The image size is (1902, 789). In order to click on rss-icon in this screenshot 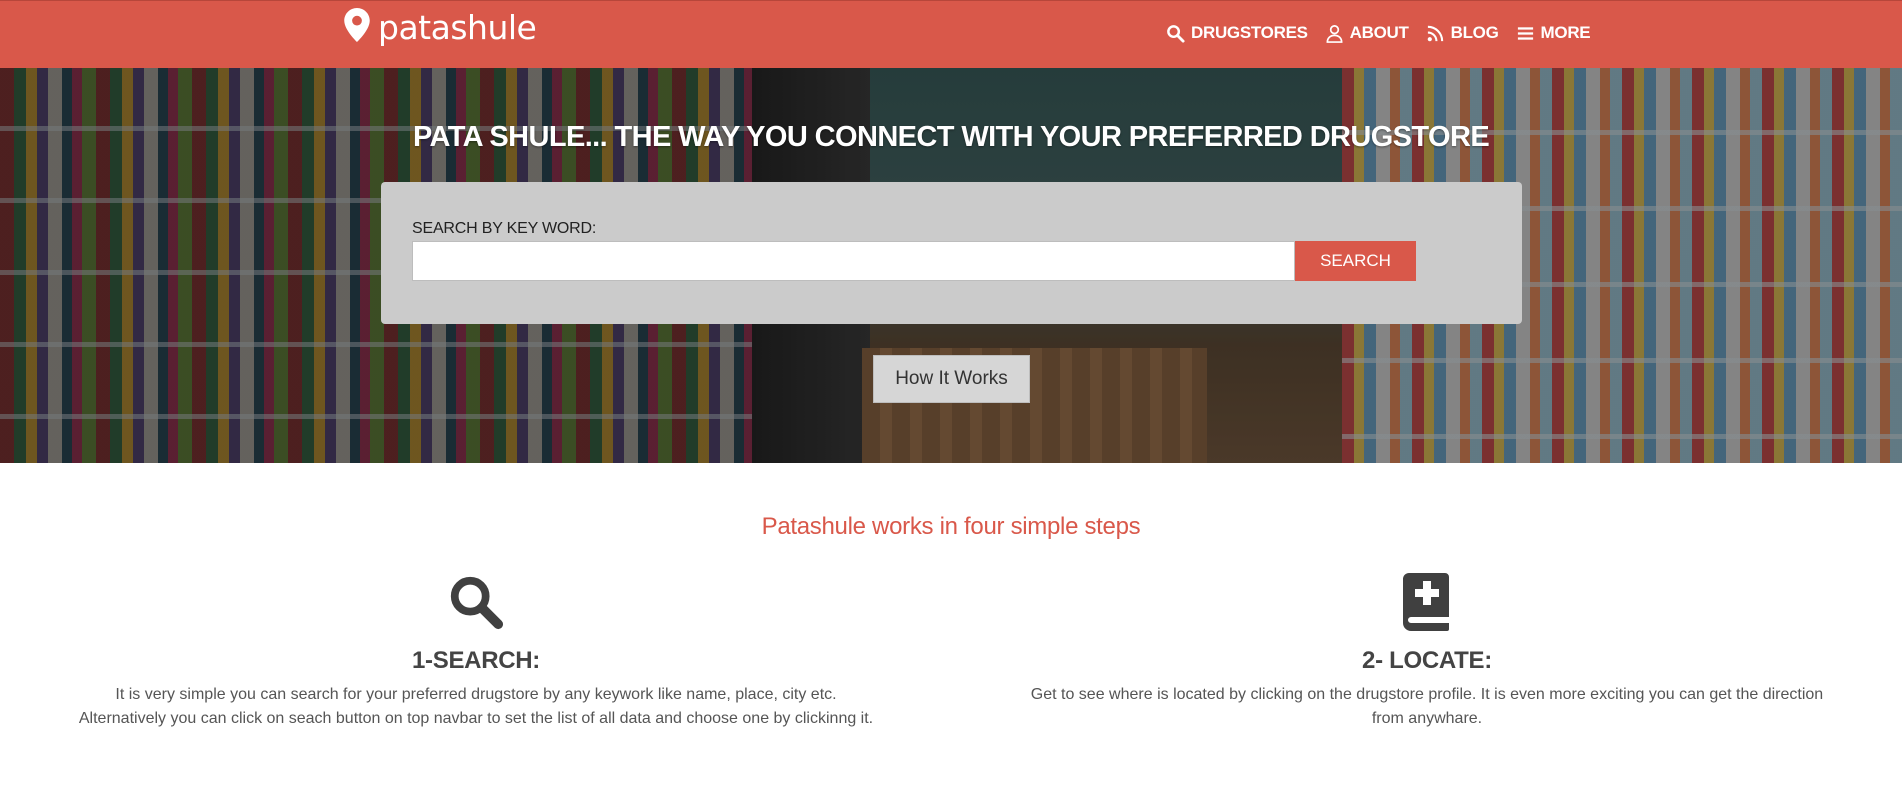, I will do `click(1435, 33)`.